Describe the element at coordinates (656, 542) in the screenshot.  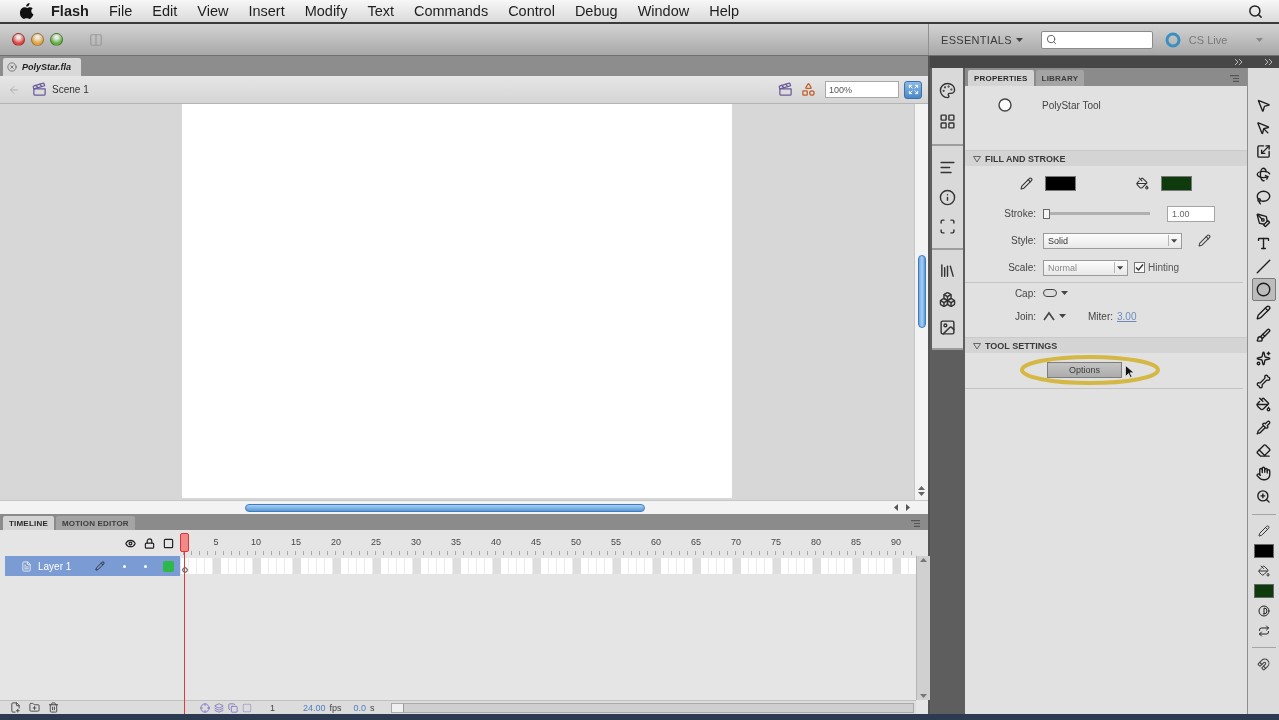
I see `frame-number: 60` at that location.